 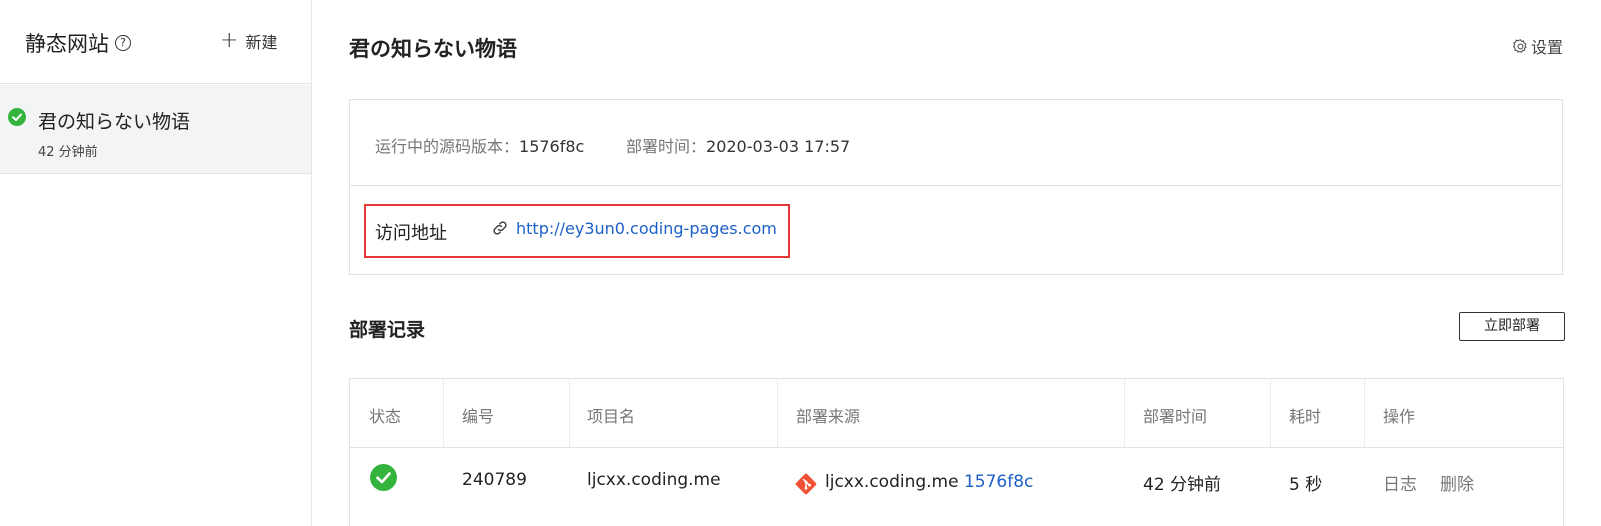 What do you see at coordinates (1399, 416) in the screenshot?
I see `column-header-actions: 操作` at bounding box center [1399, 416].